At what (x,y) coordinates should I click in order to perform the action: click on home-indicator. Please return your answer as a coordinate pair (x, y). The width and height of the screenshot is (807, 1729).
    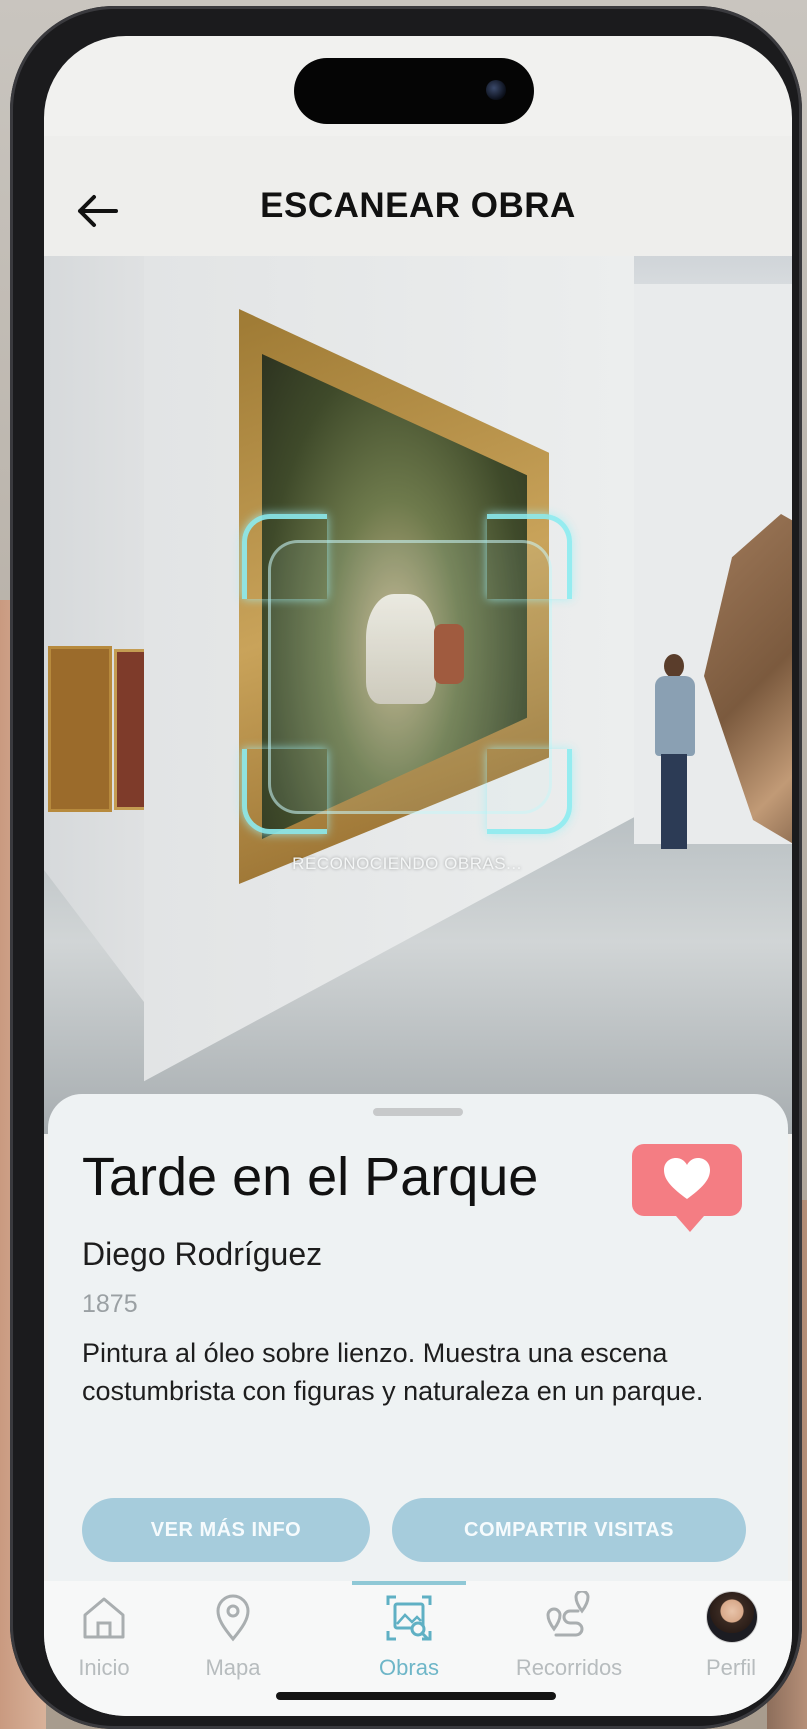
    Looking at the image, I should click on (416, 1696).